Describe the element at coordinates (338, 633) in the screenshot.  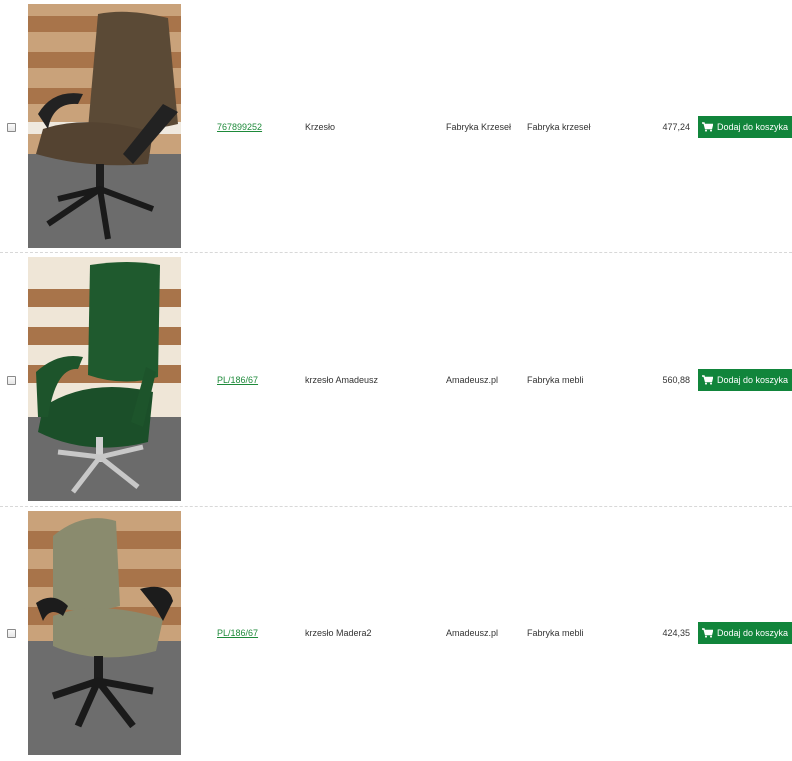
I see `product-name: krzesło Madera2` at that location.